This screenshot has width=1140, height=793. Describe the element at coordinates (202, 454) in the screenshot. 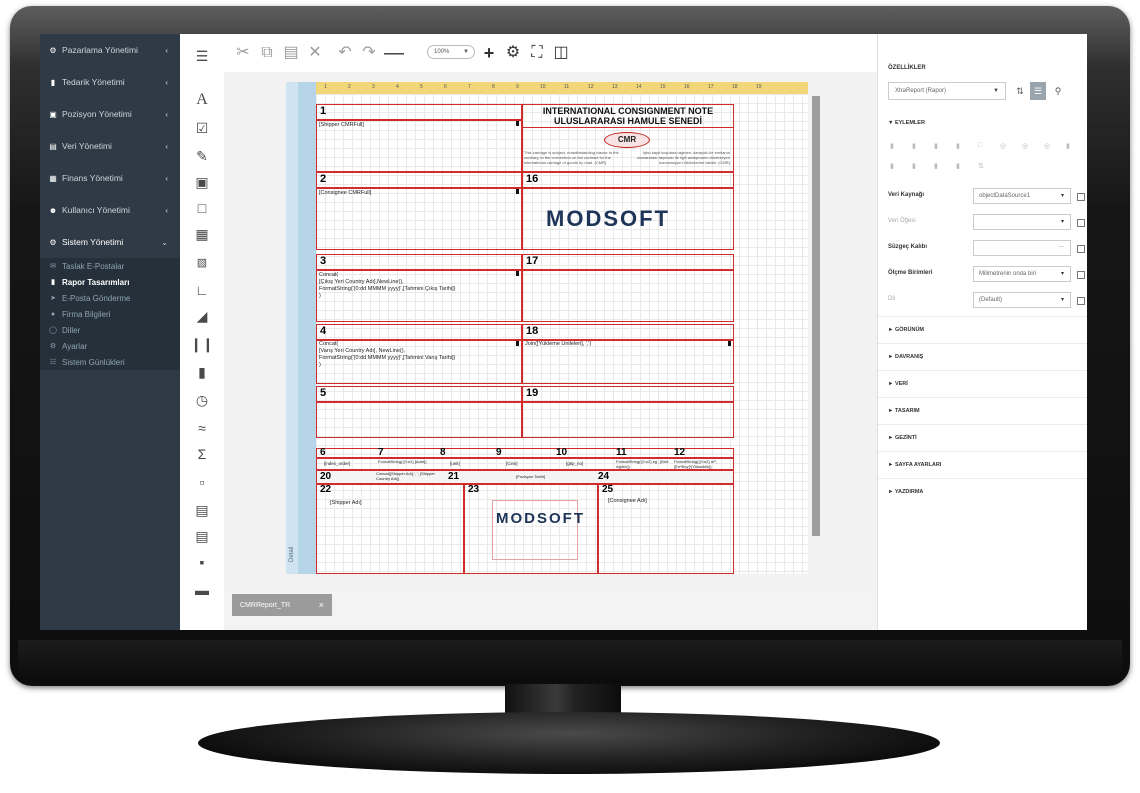

I see `sum-tool-icon: Σ` at that location.